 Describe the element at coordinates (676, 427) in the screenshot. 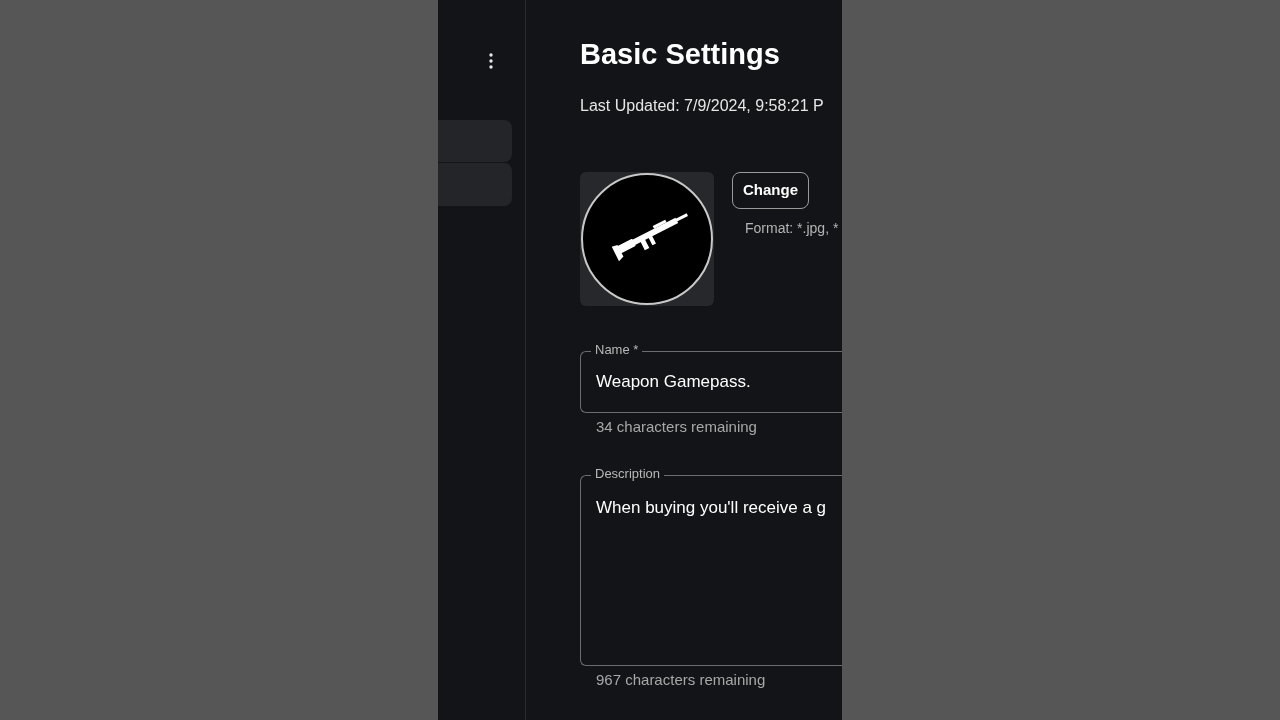

I see `helper-text: 34 characters remaining` at that location.